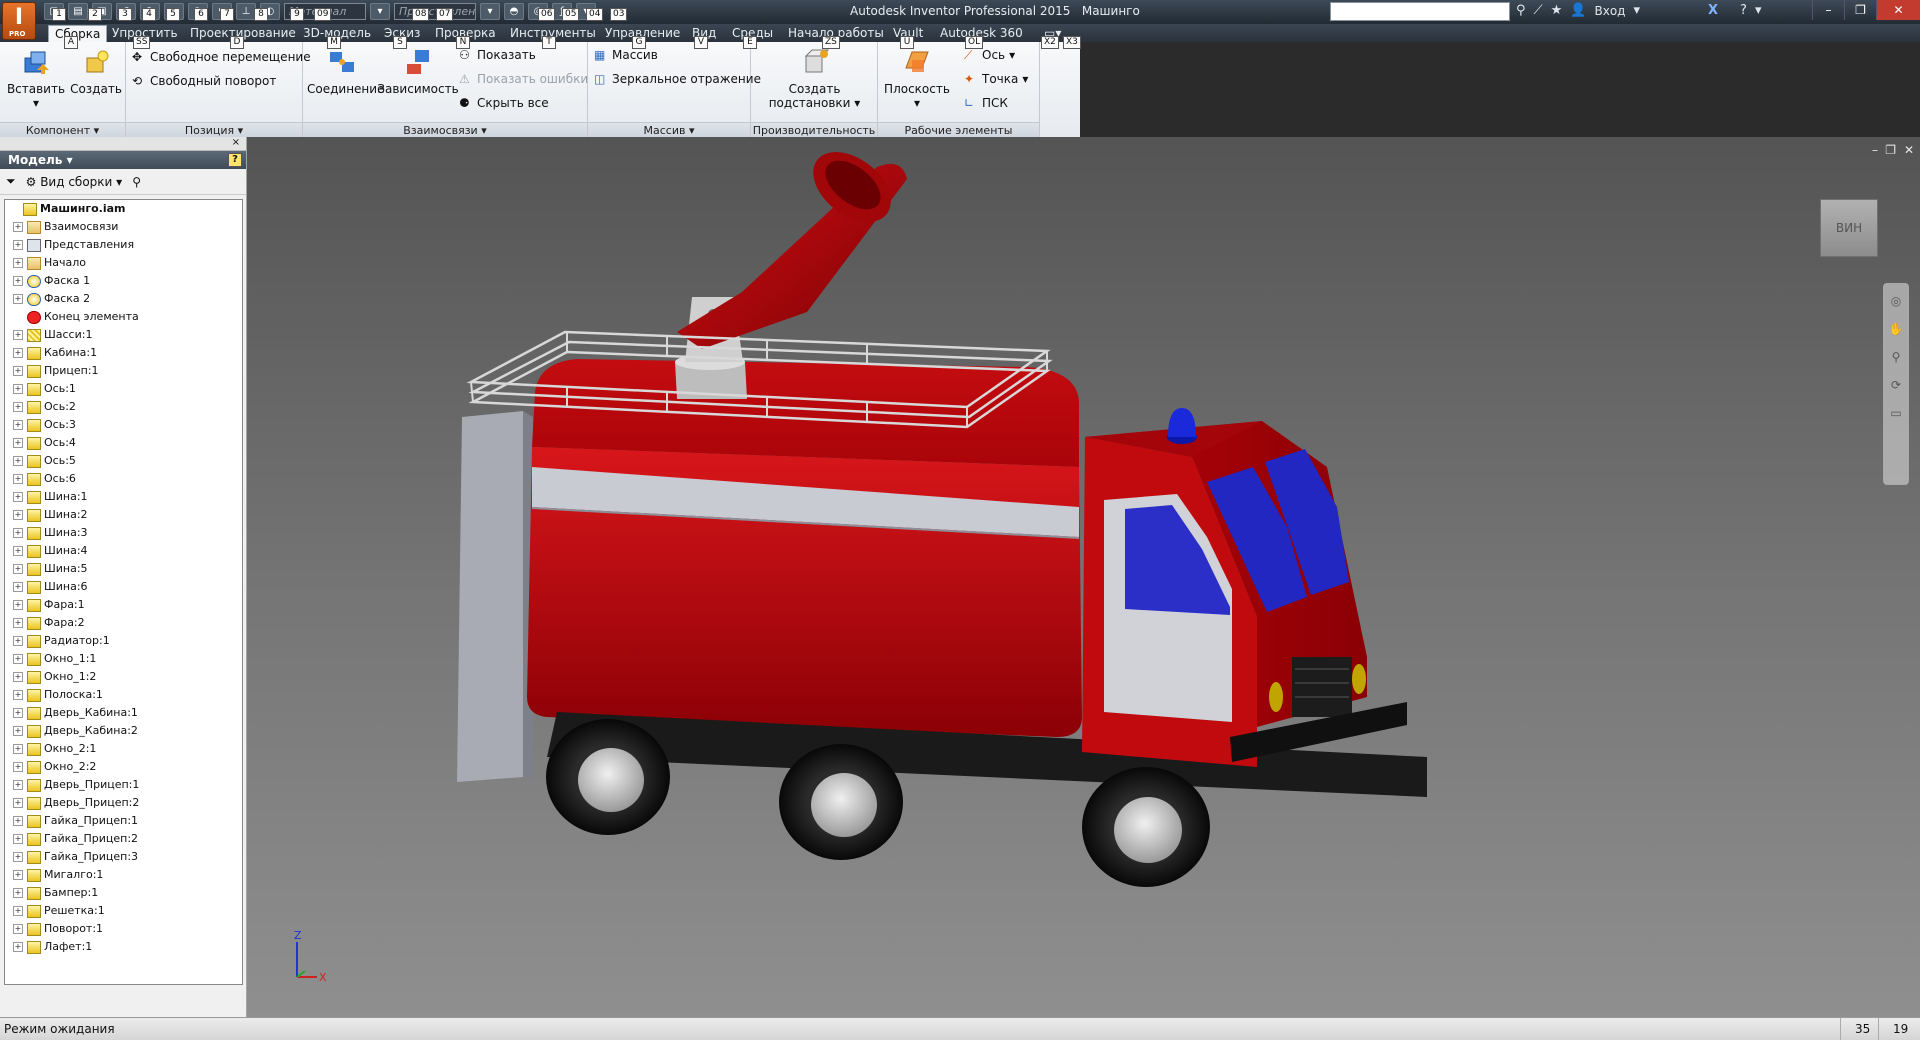 Image resolution: width=1920 pixels, height=1040 pixels. What do you see at coordinates (123, 947) in the screenshot?
I see `tree-node: + Лафет:1` at bounding box center [123, 947].